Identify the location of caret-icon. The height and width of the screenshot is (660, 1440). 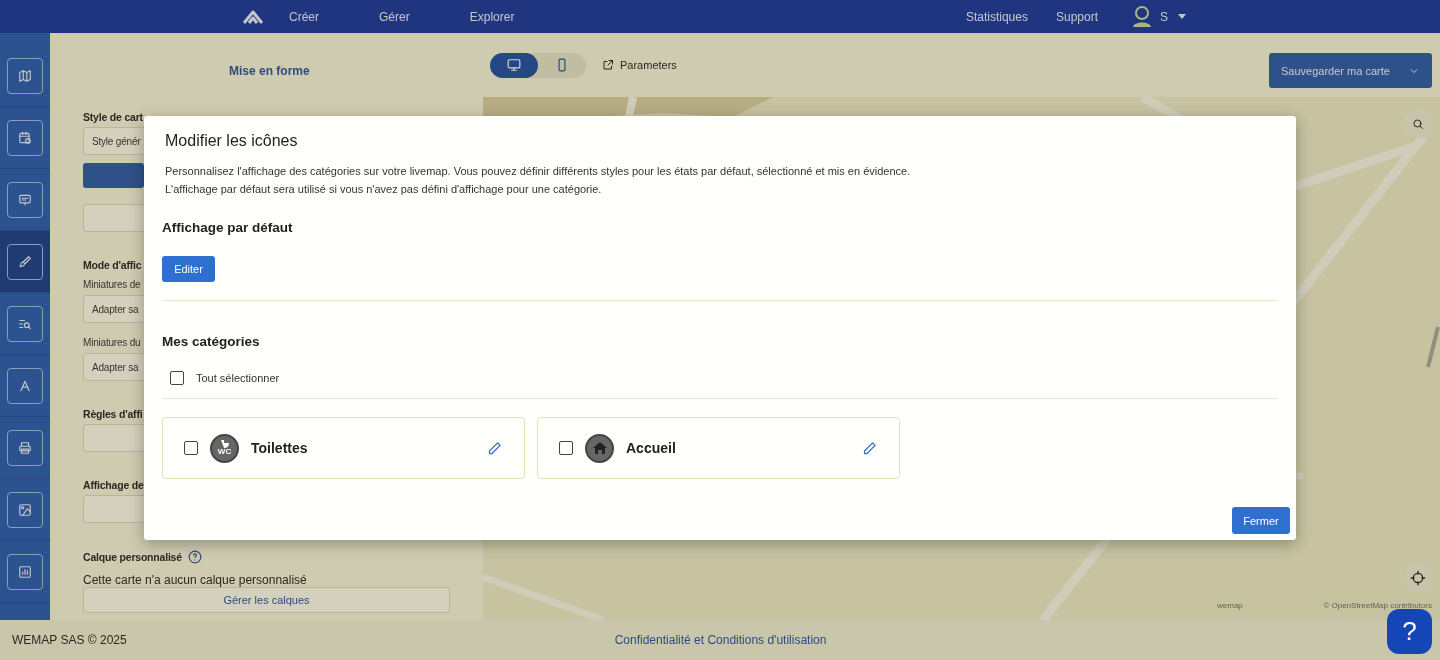
(1182, 16).